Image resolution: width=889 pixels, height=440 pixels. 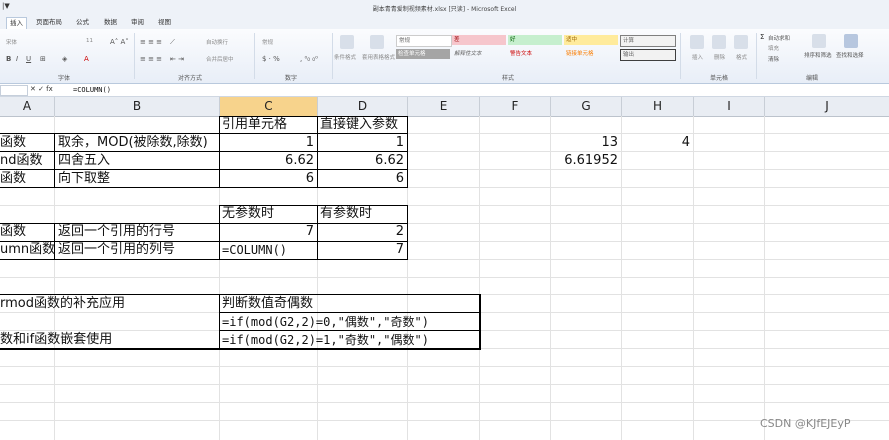 What do you see at coordinates (28, 59) in the screenshot?
I see `underline-icon: U` at bounding box center [28, 59].